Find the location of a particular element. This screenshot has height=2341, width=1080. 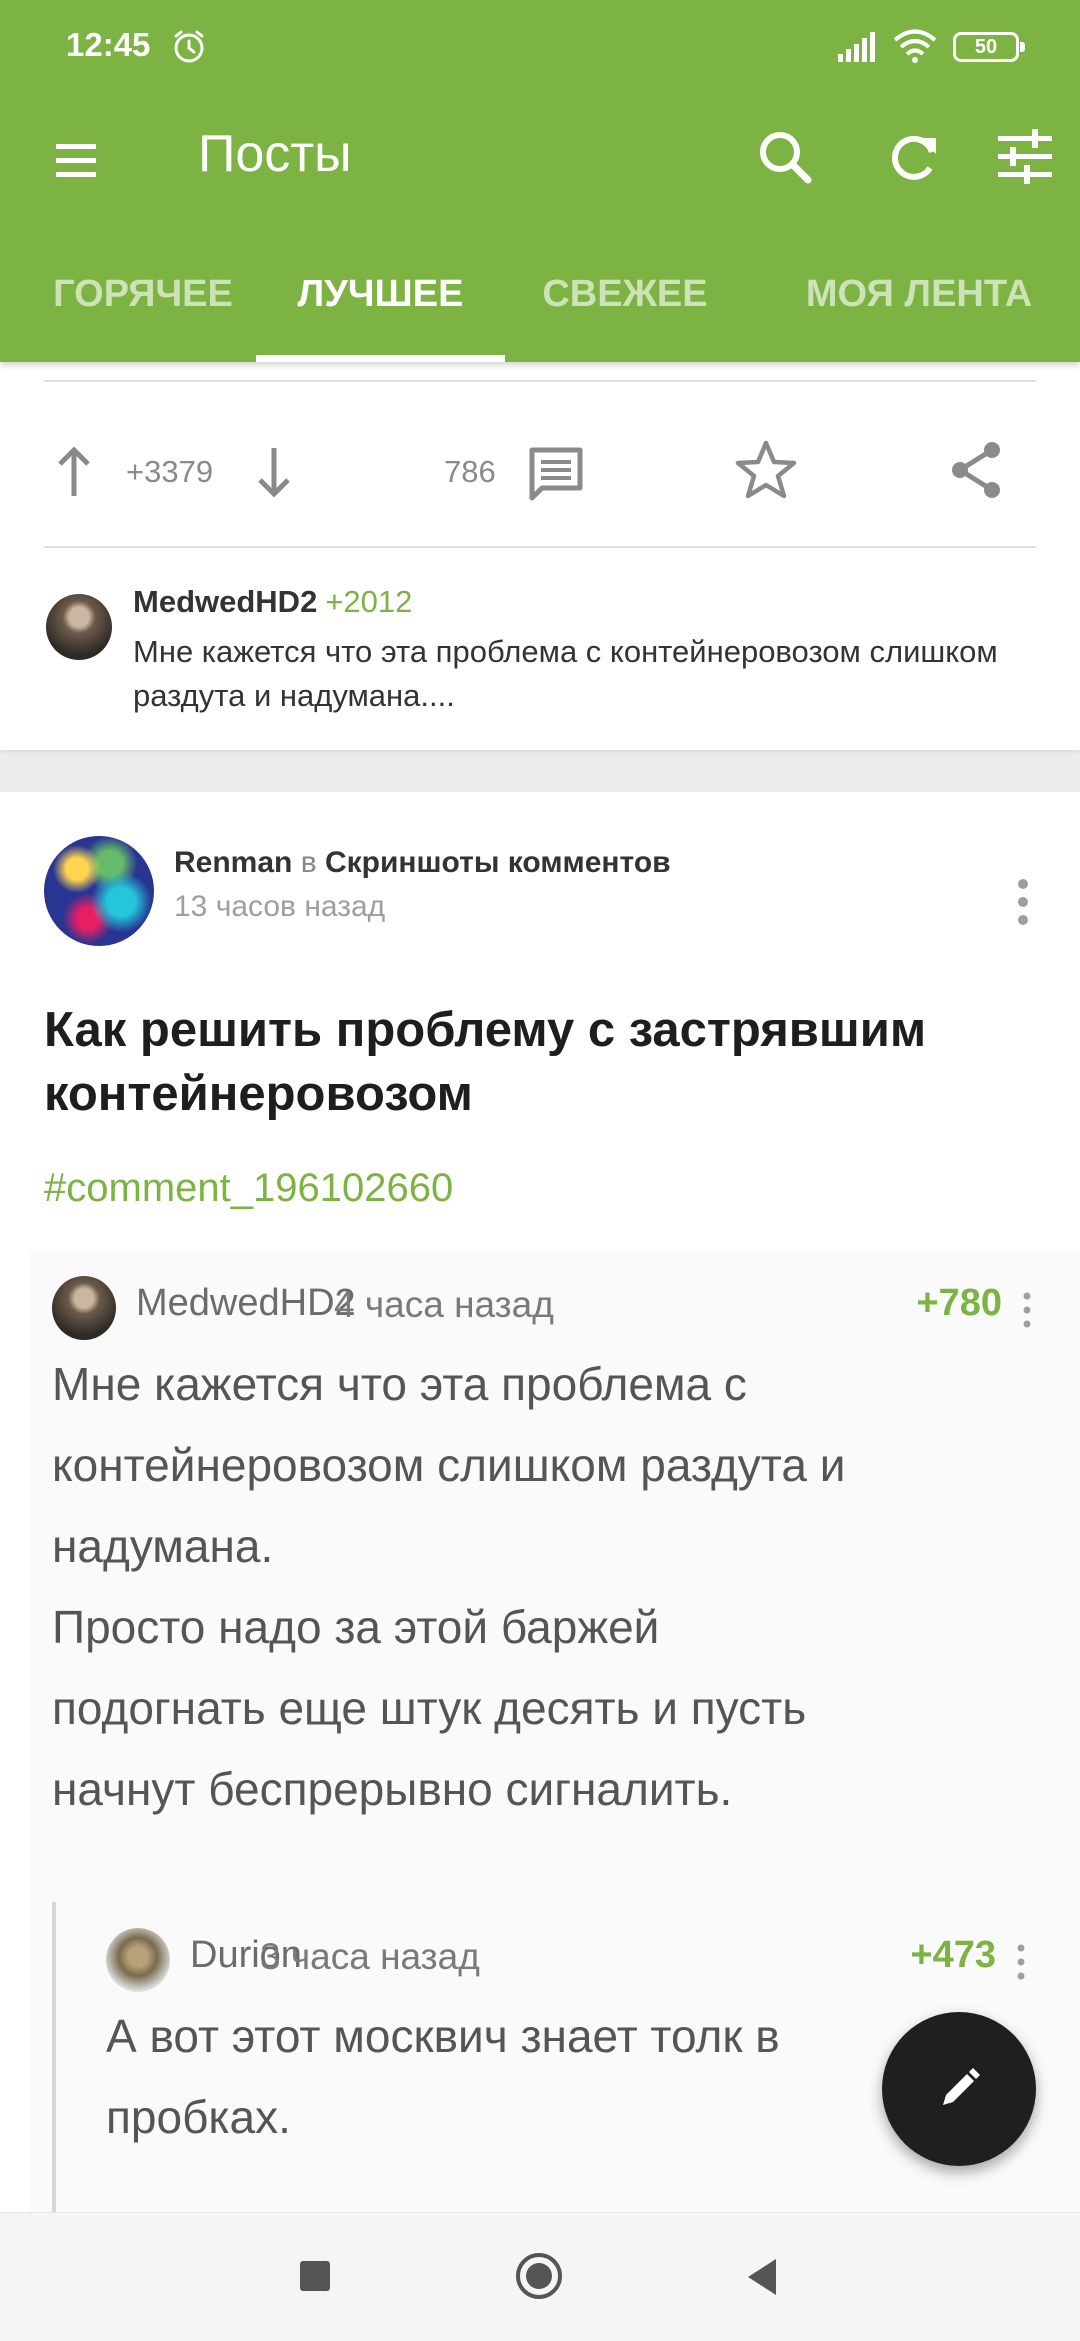

post-author: Renman is located at coordinates (233, 862).